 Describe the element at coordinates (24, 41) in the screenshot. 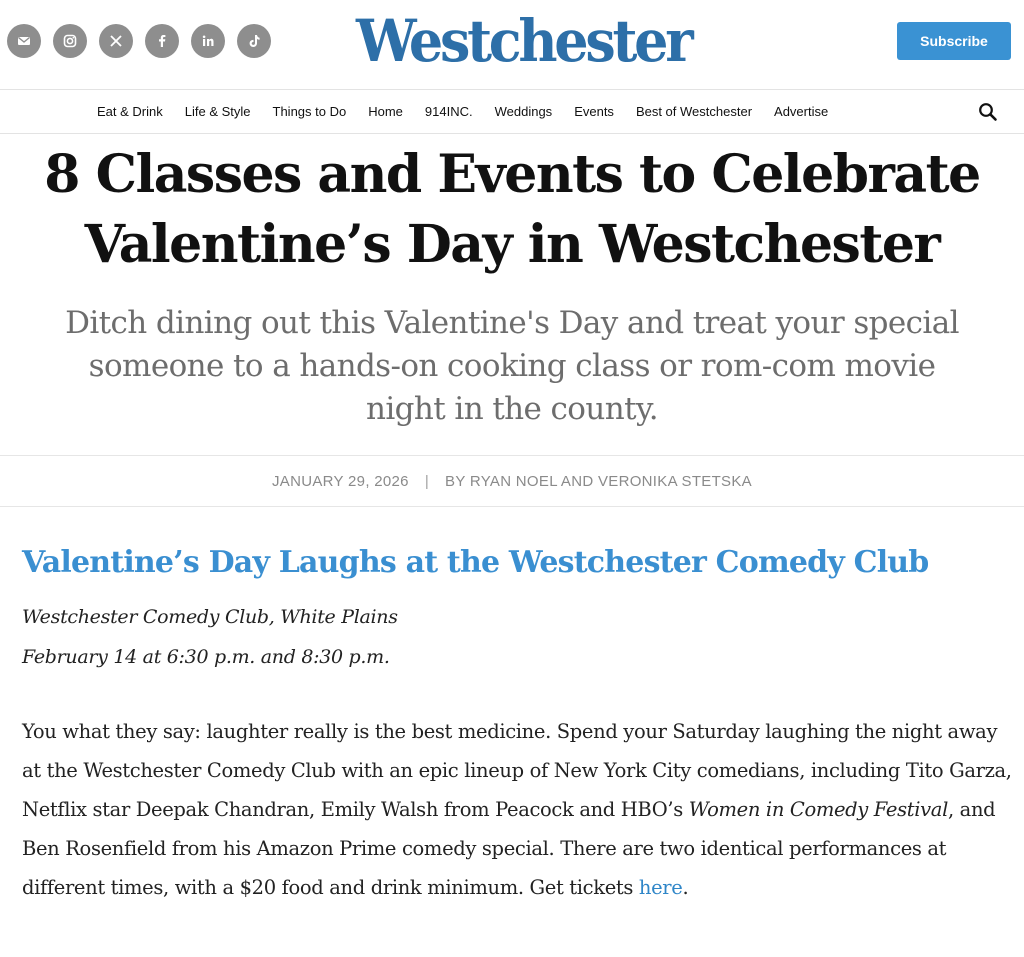

I see `email-icon` at that location.